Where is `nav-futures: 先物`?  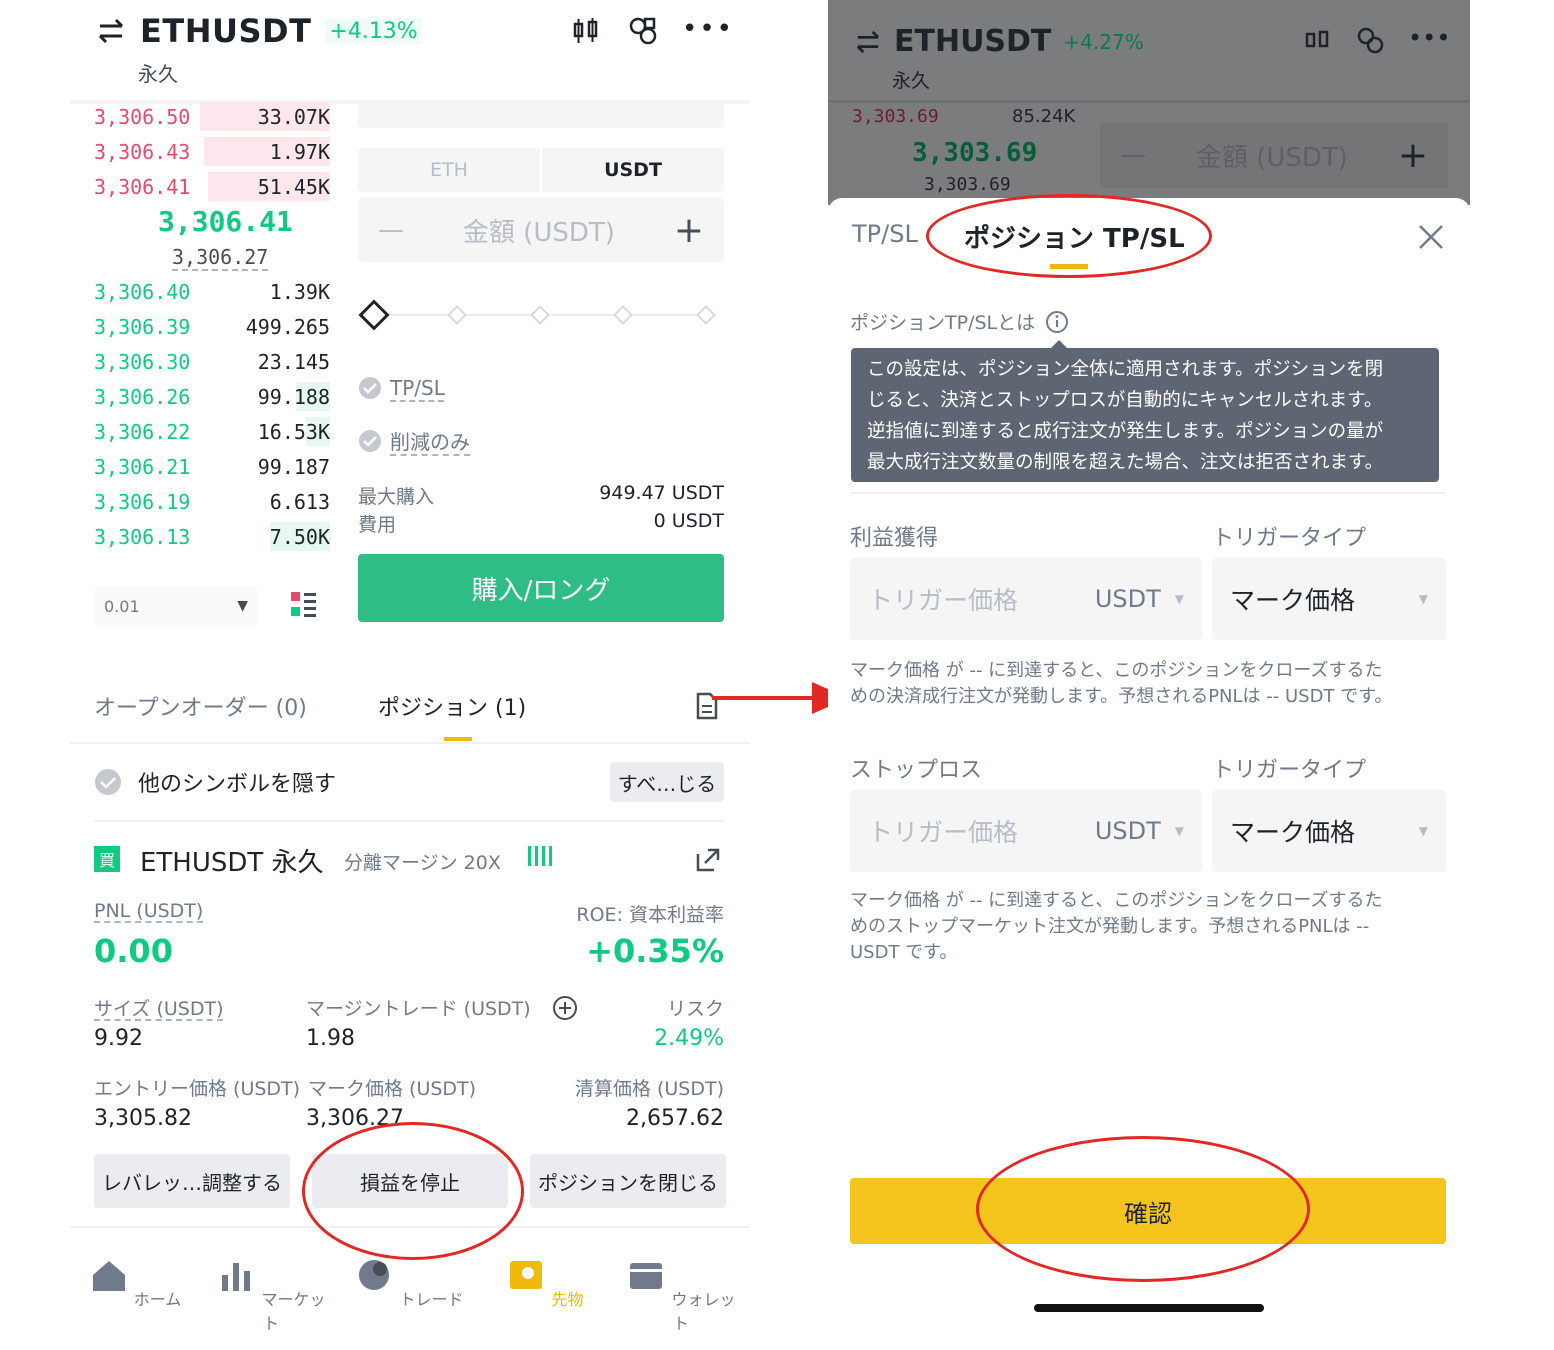 nav-futures: 先物 is located at coordinates (545, 1282).